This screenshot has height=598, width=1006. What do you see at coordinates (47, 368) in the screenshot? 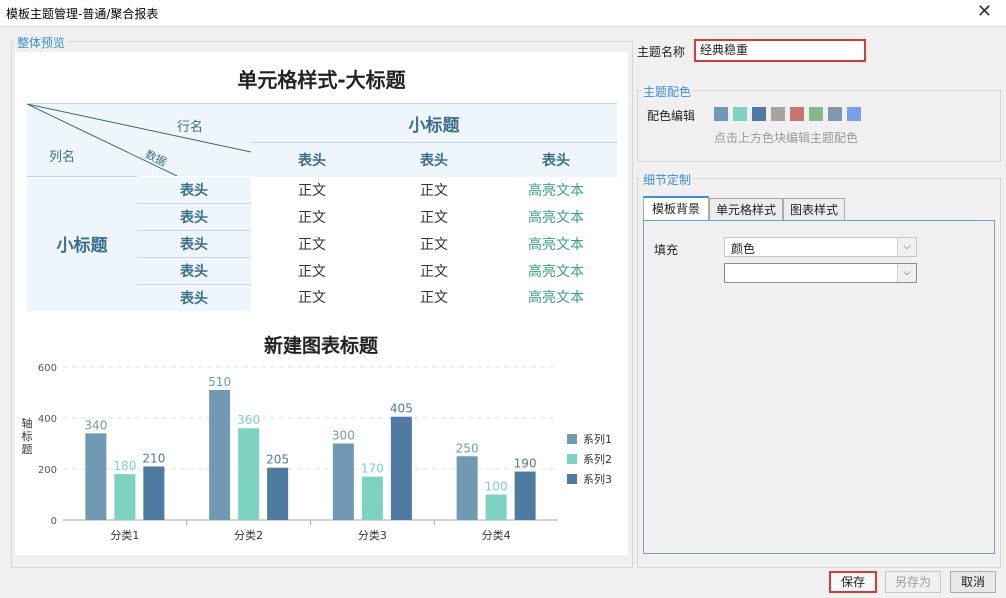
I see `y-tick-label: 600` at bounding box center [47, 368].